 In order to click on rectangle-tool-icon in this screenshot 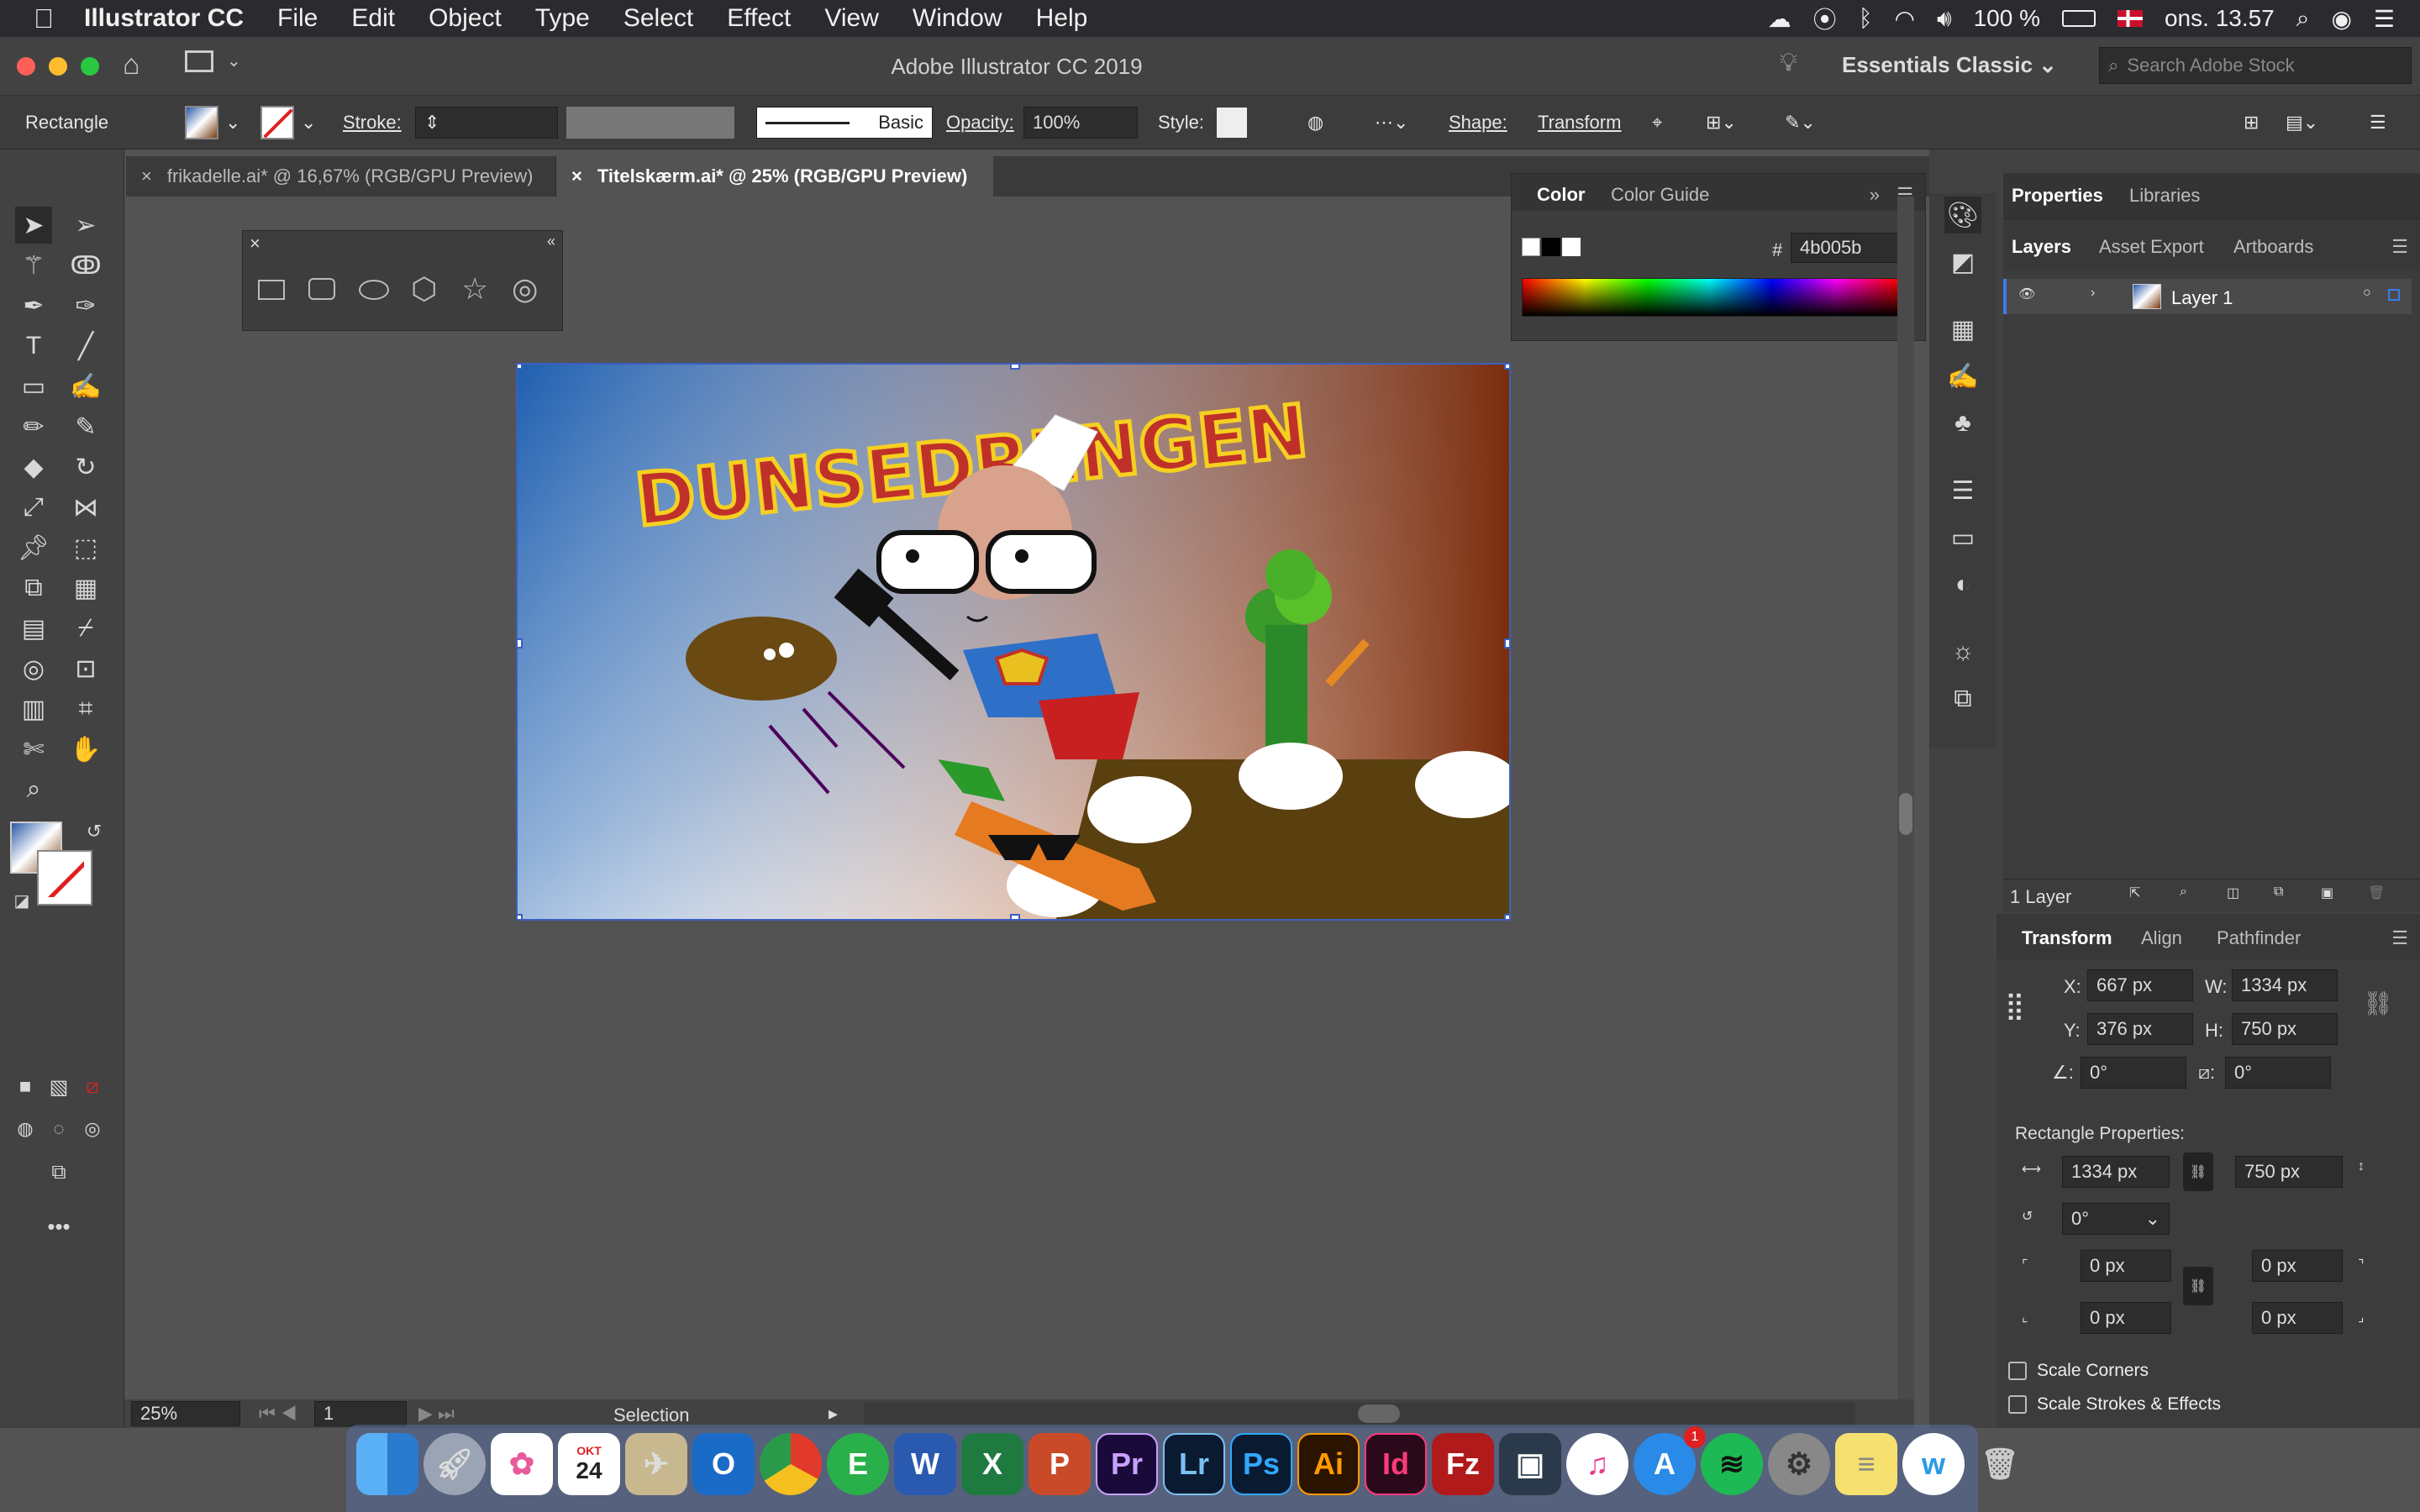, I will do `click(271, 290)`.